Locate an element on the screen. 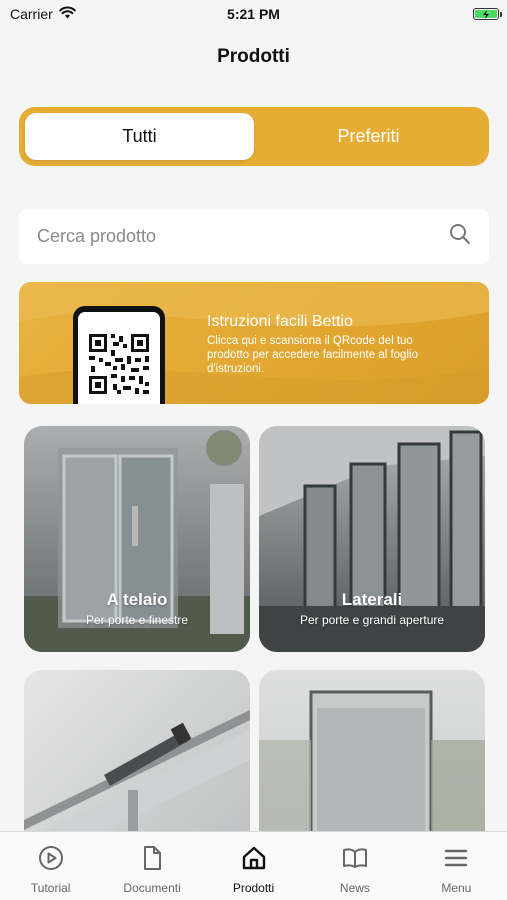 This screenshot has height=900, width=507. status-bar: Carrier 5:21 PM is located at coordinates (253, 14).